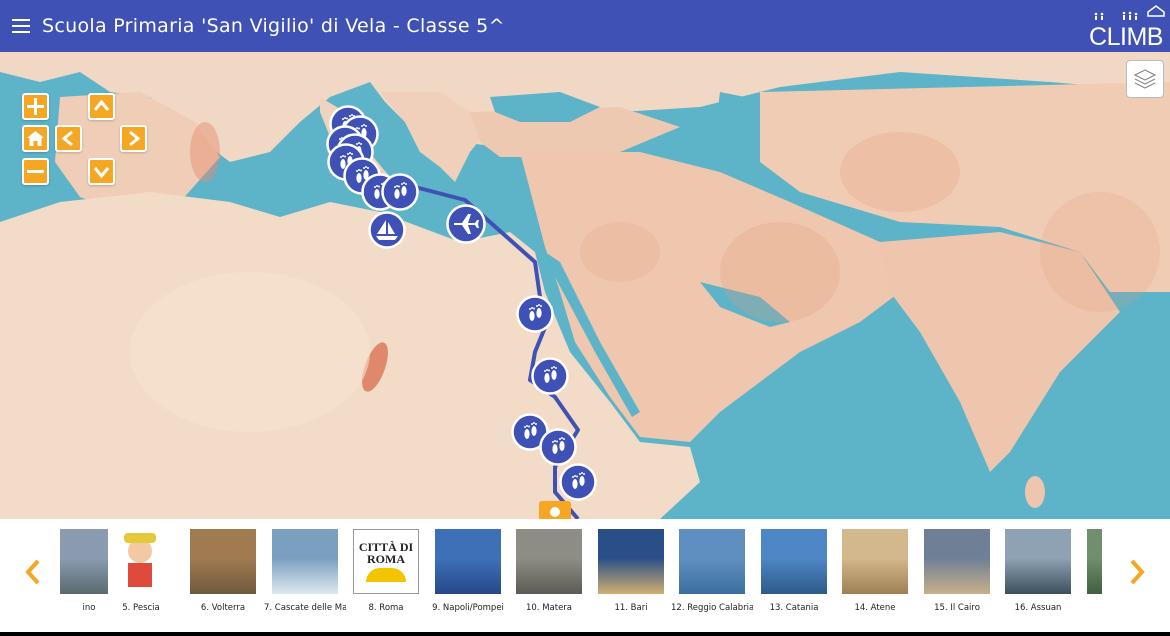 This screenshot has width=1170, height=636. What do you see at coordinates (794, 608) in the screenshot?
I see `stage-caption: 13. Catania` at bounding box center [794, 608].